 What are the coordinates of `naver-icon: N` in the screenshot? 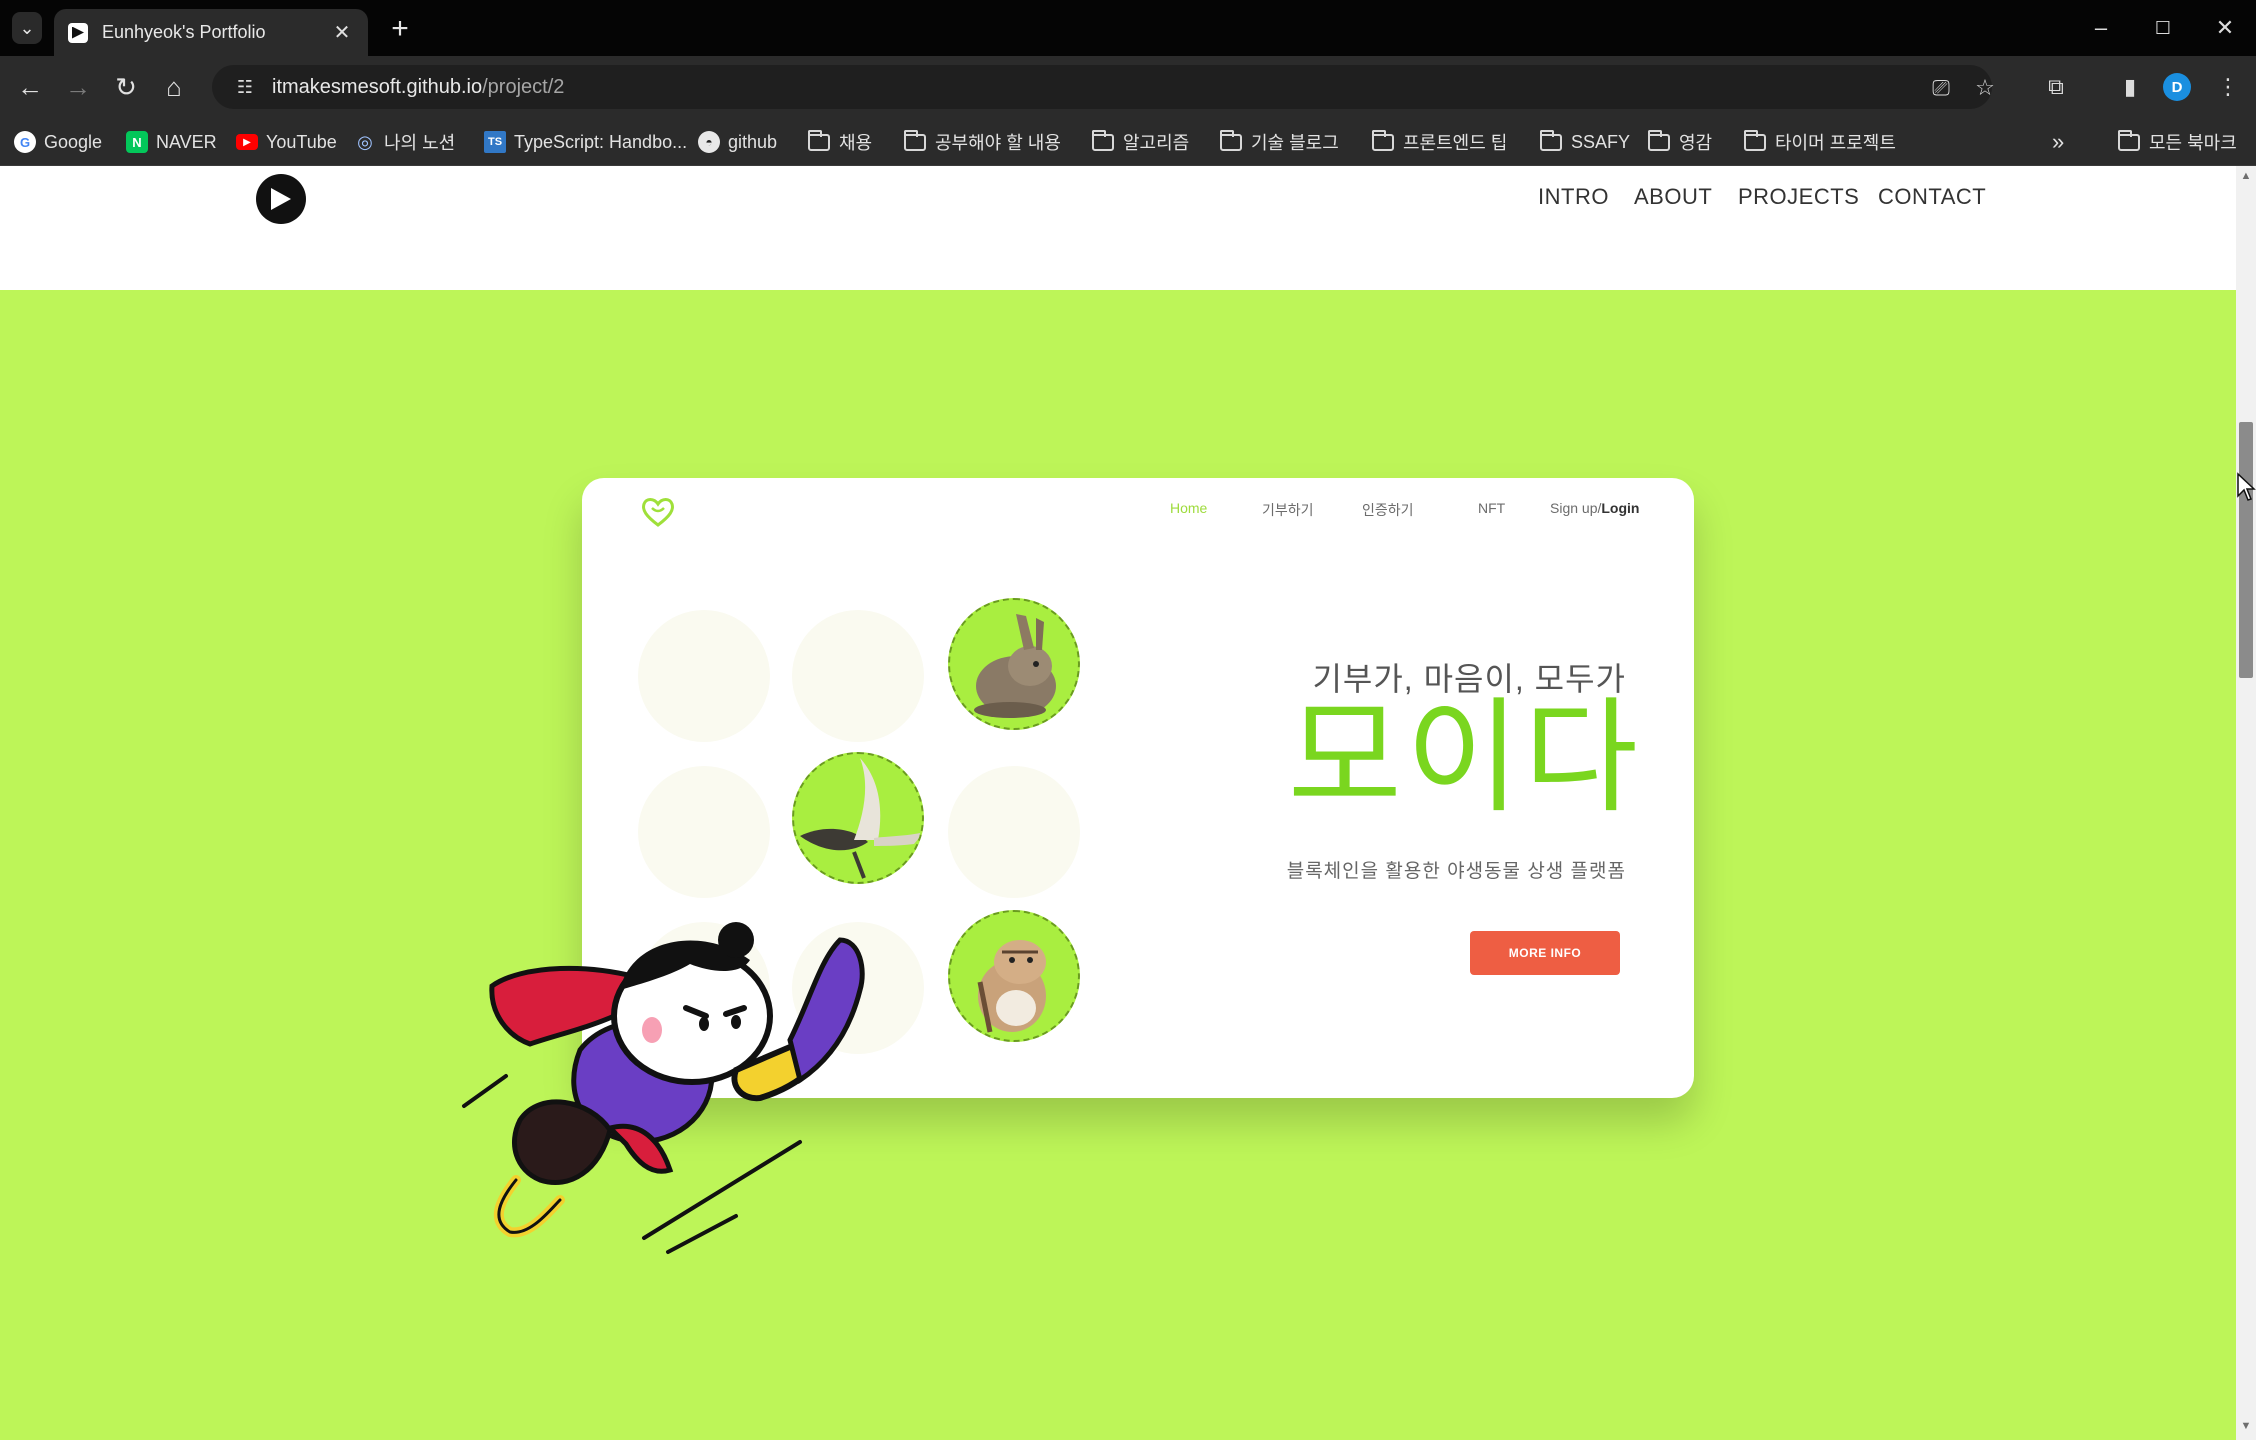 It's located at (137, 142).